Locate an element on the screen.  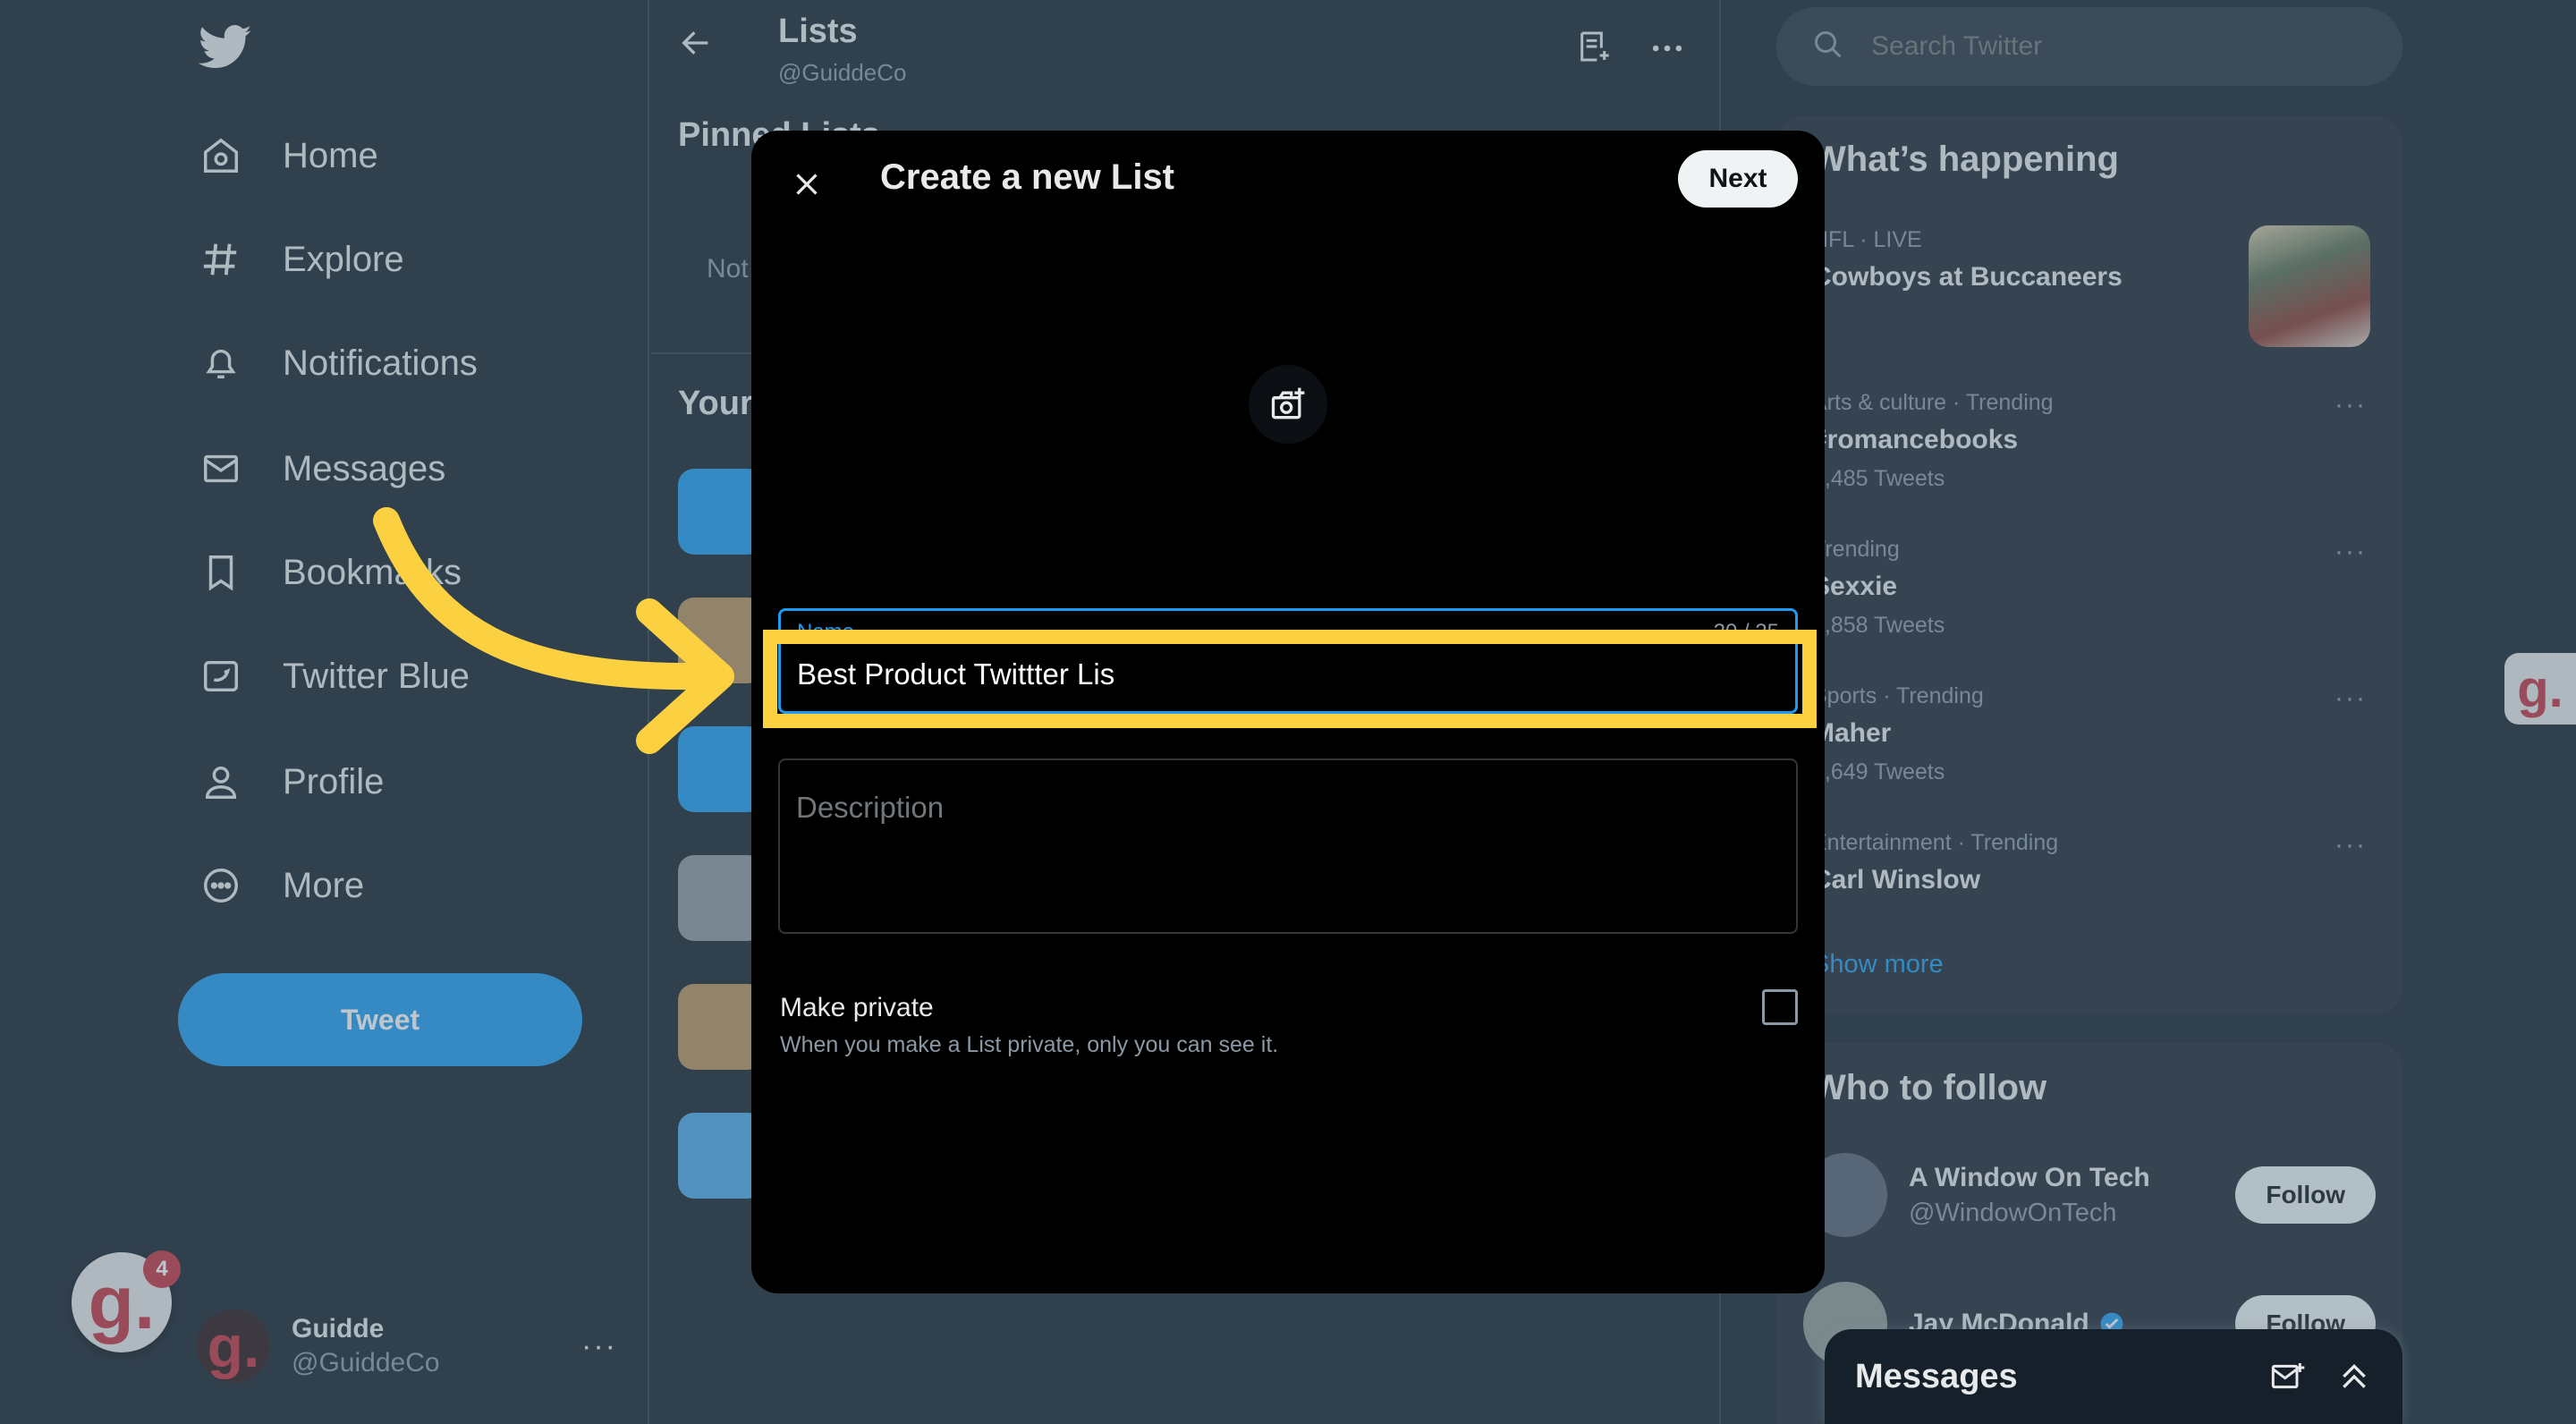
description-input is located at coordinates (1288, 849).